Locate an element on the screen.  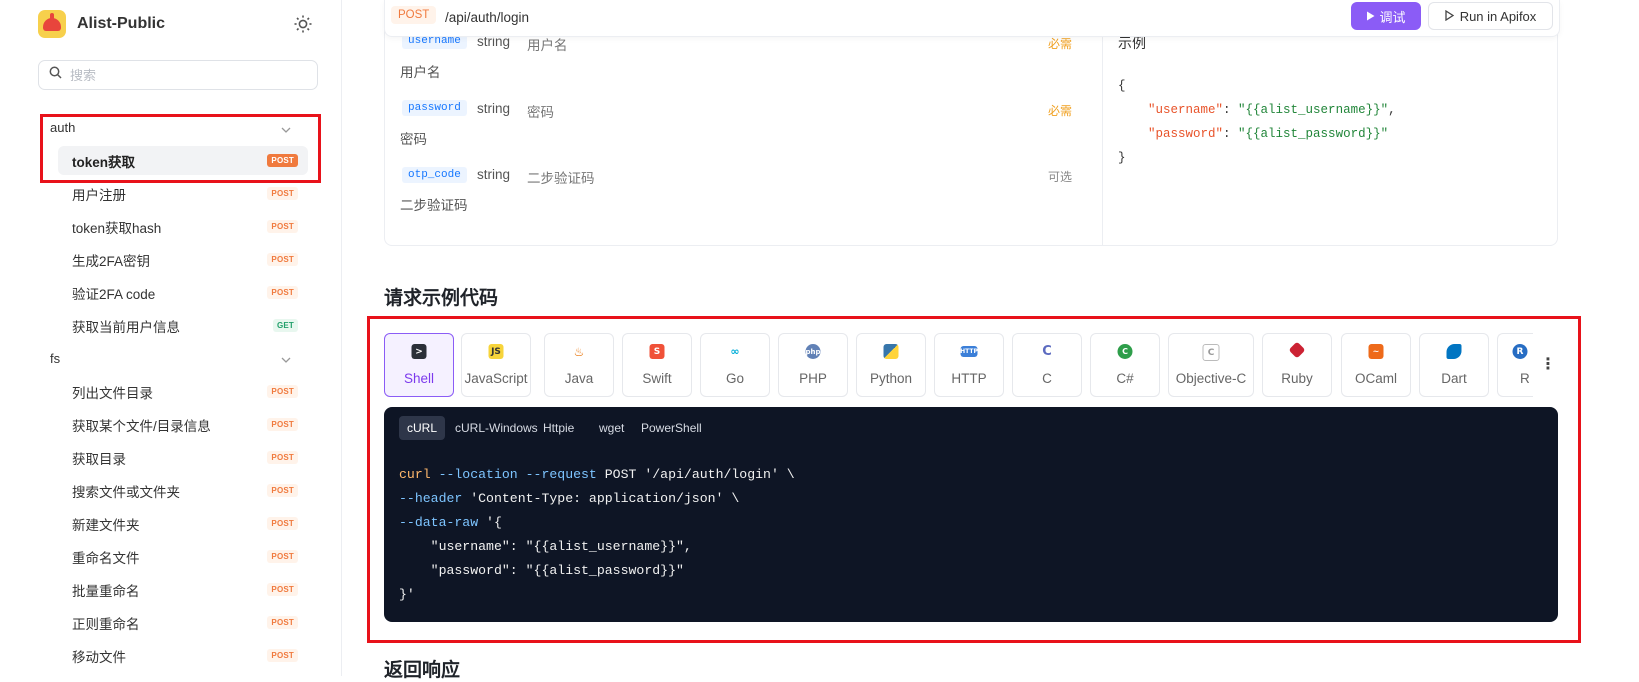
sidebar-item-dirs: 获取目录 POST is located at coordinates (183, 457).